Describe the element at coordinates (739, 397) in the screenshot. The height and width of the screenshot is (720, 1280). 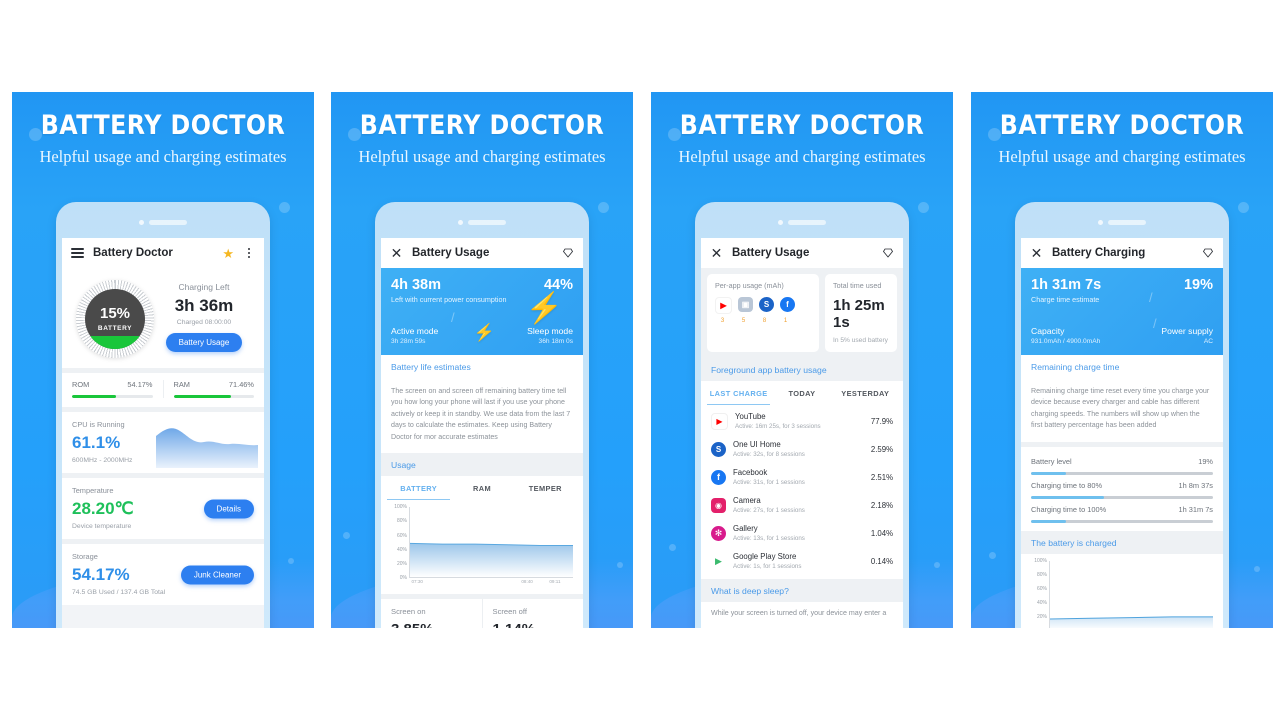
I see `tab-last-charge: LAST CHARGE` at that location.